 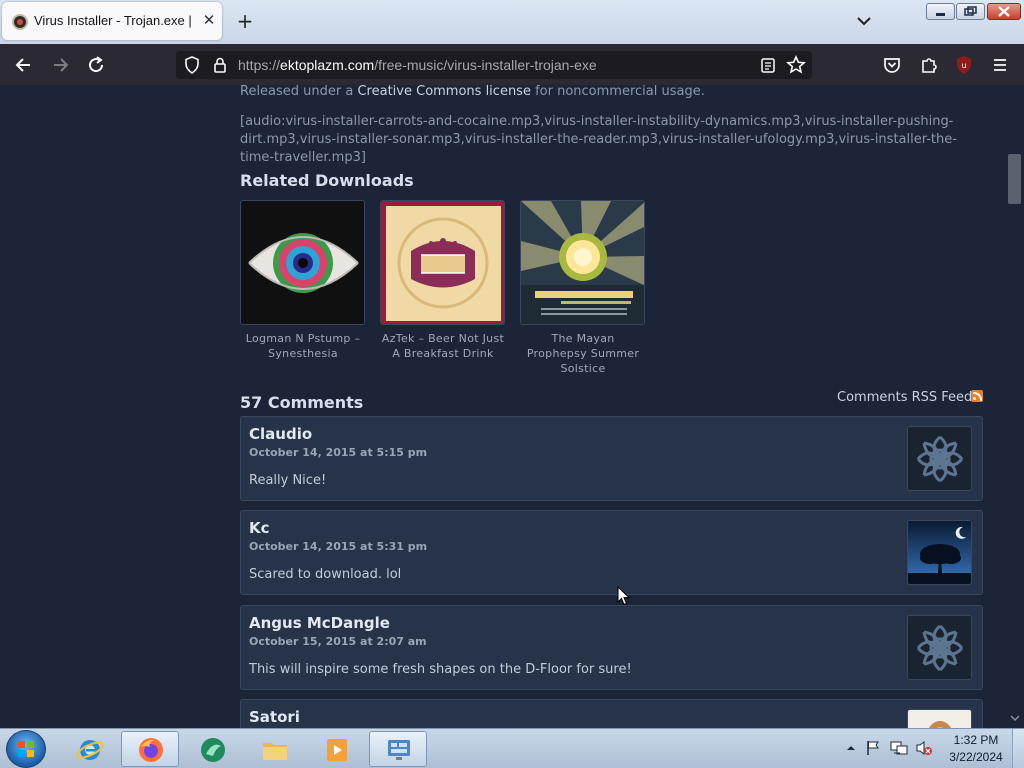 I want to click on clock-date: 3/22/2024, so click(x=976, y=757).